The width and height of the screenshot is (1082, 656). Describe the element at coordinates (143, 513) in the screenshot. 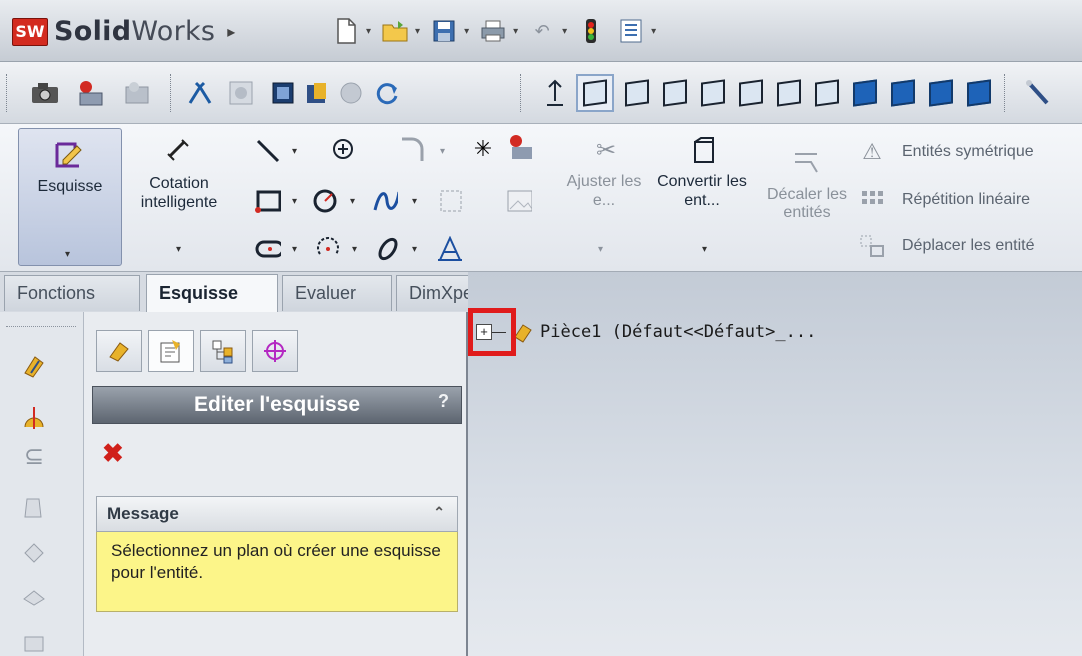

I see `message-title: Message` at that location.